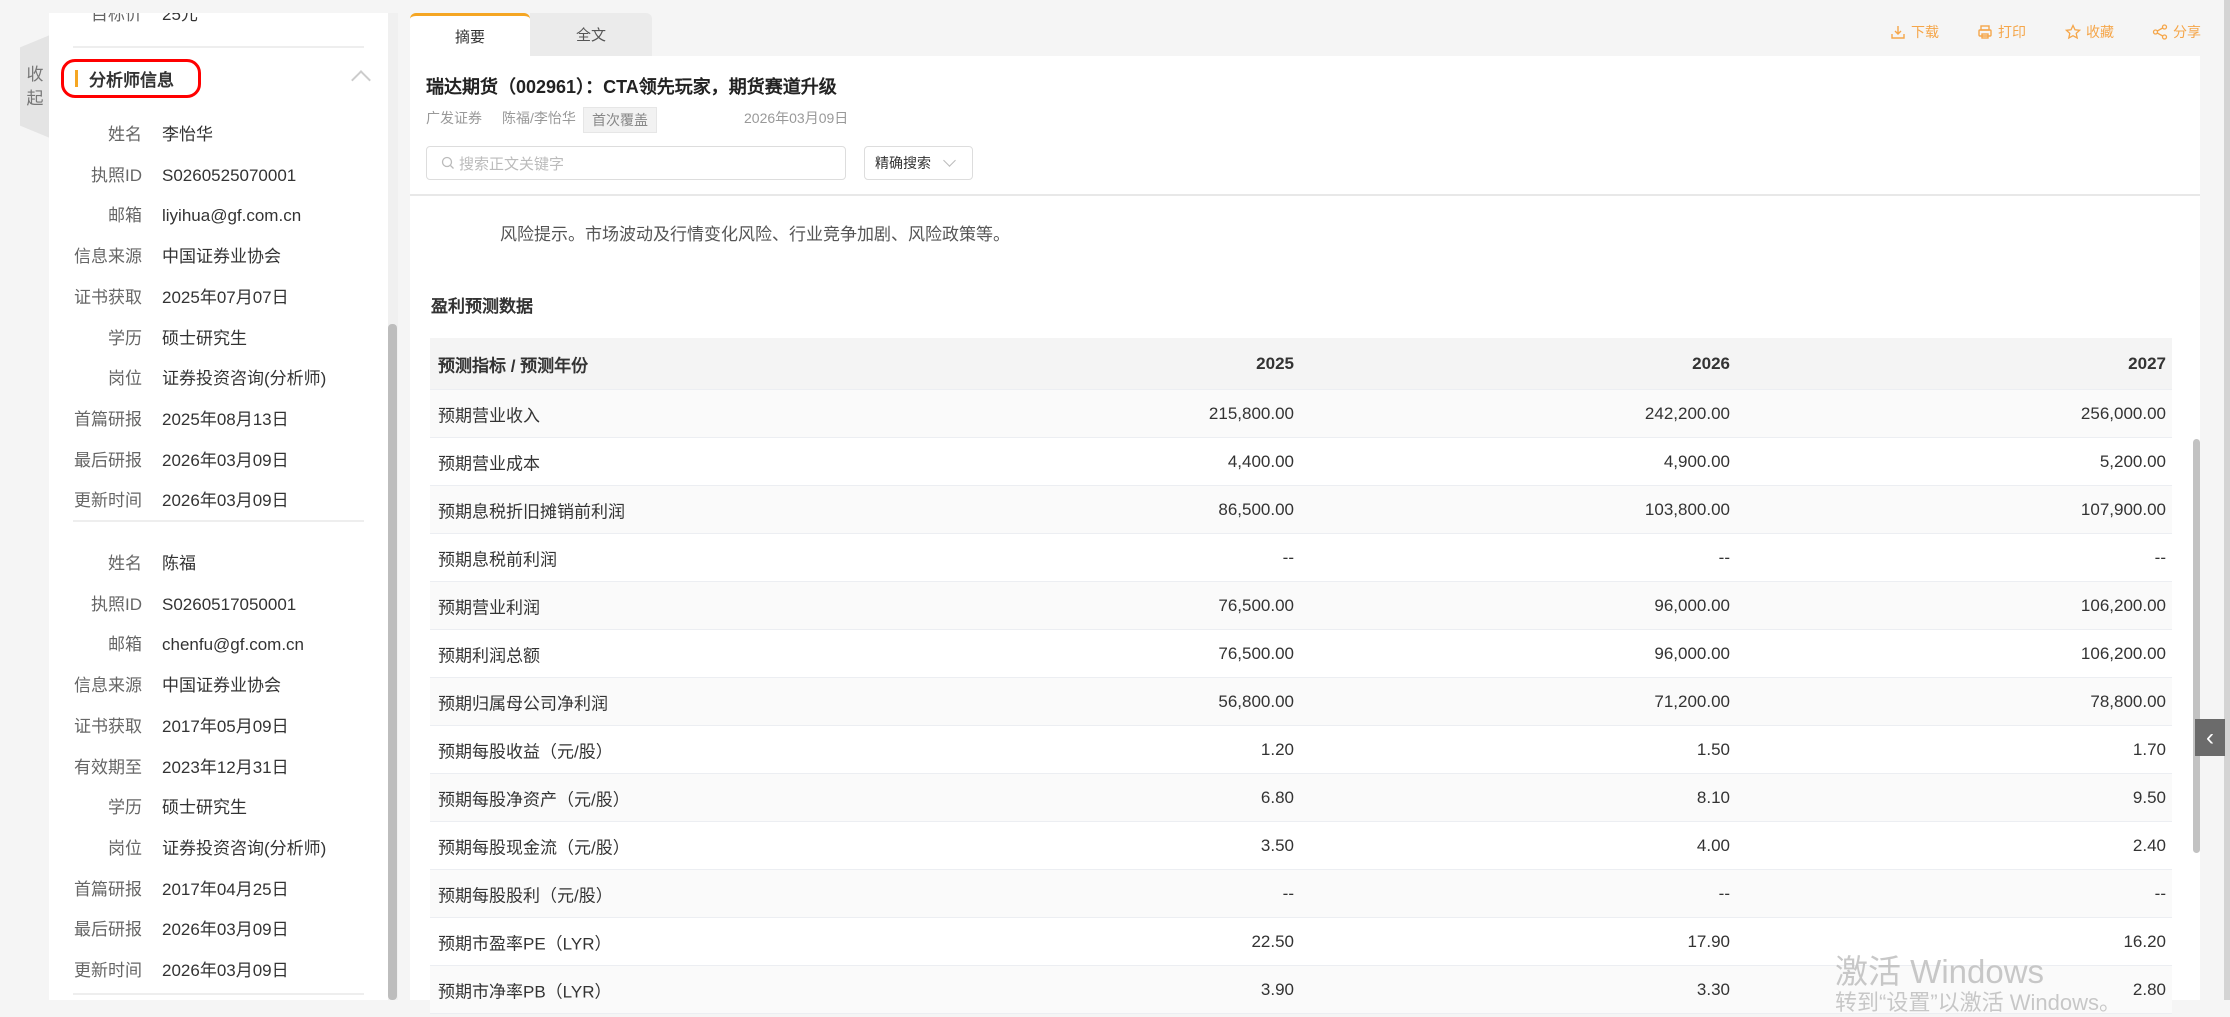 This screenshot has width=2230, height=1017. I want to click on table-cell: 1.20, so click(1277, 749).